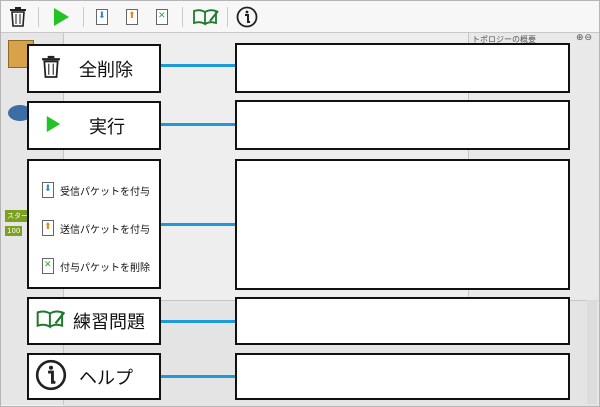 The height and width of the screenshot is (407, 600). What do you see at coordinates (592, 352) in the screenshot?
I see `scrollbar` at bounding box center [592, 352].